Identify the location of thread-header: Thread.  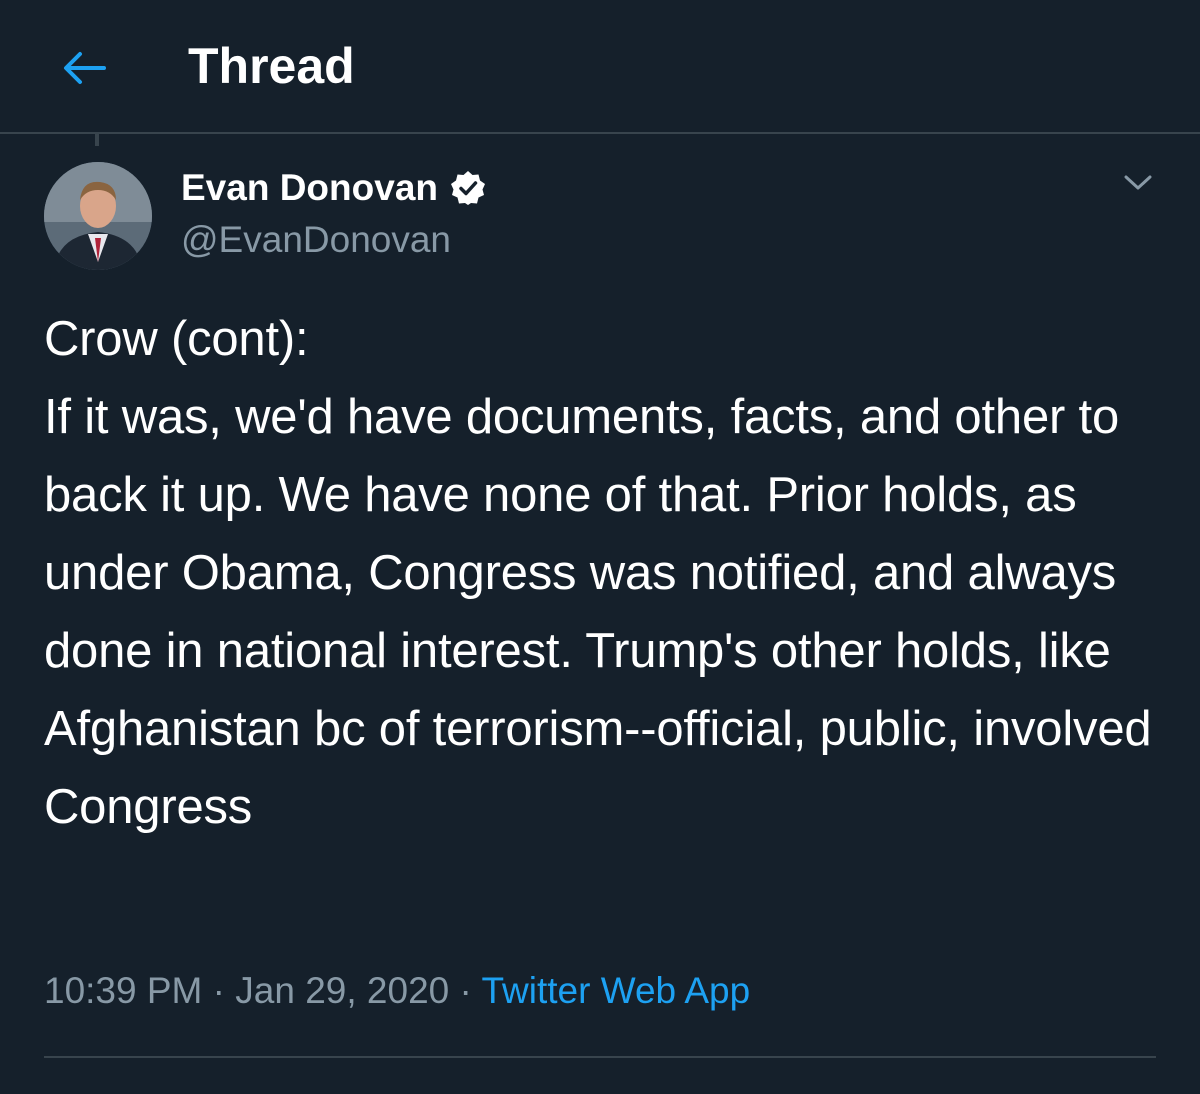
(600, 67).